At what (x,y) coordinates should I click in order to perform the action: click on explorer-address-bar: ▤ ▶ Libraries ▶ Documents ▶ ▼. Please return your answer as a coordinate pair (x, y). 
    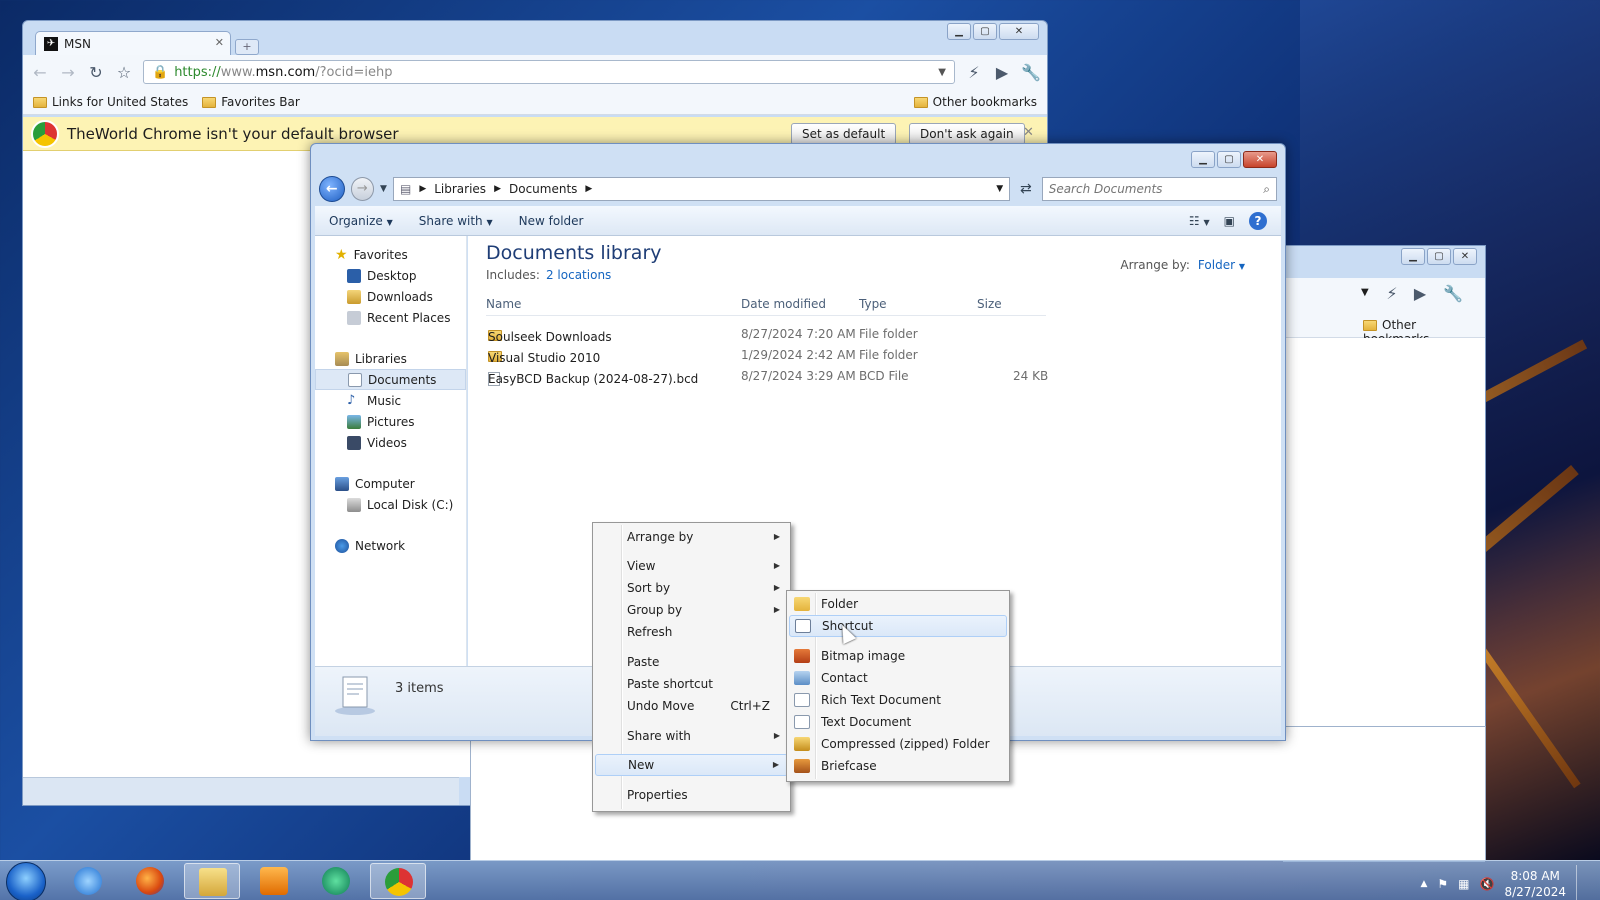
    Looking at the image, I should click on (701, 189).